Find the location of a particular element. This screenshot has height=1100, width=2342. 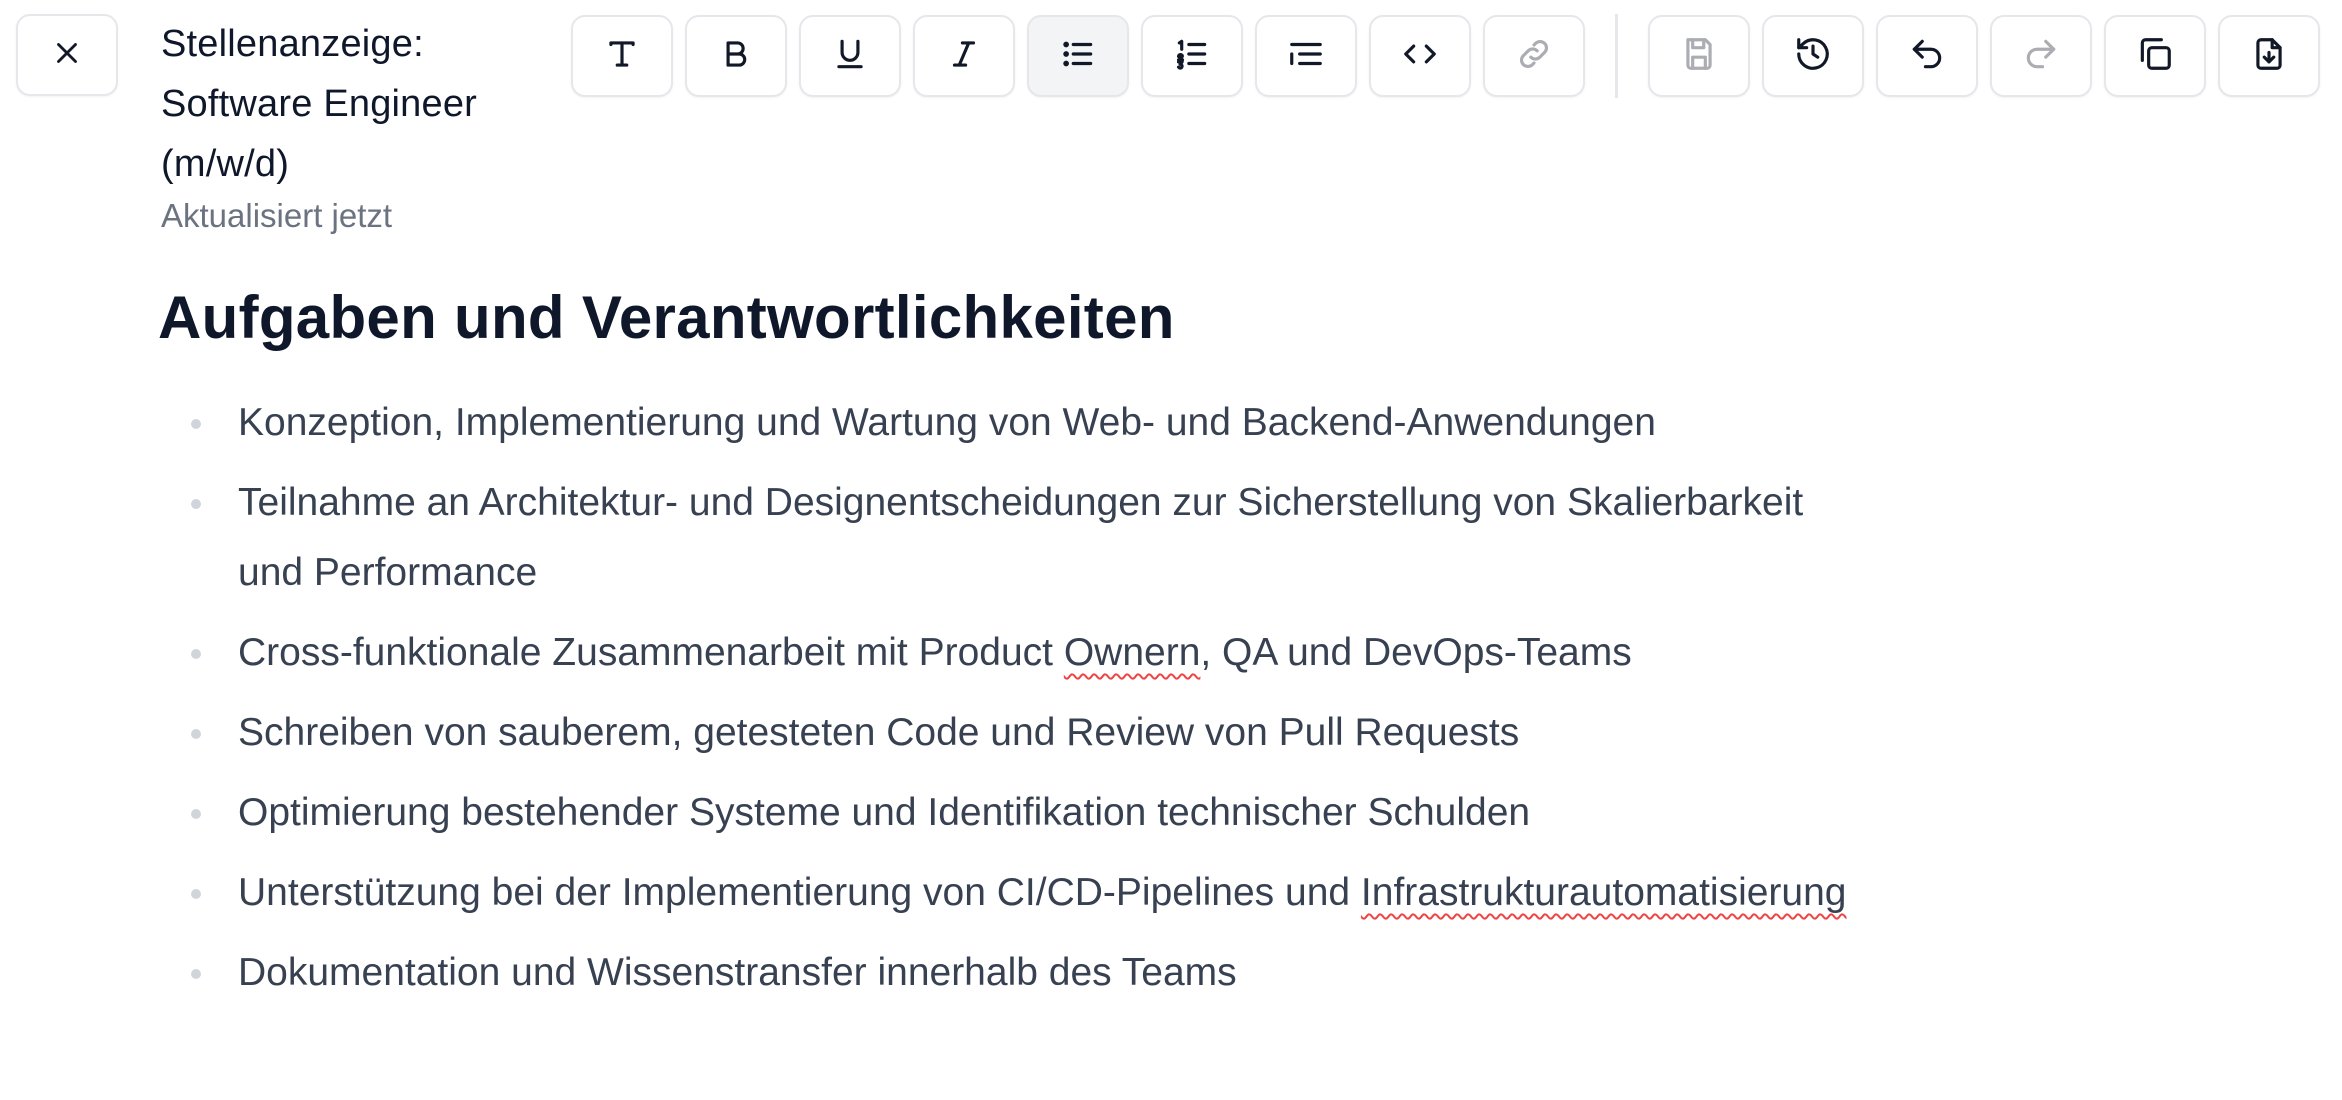

save-button is located at coordinates (1699, 56).